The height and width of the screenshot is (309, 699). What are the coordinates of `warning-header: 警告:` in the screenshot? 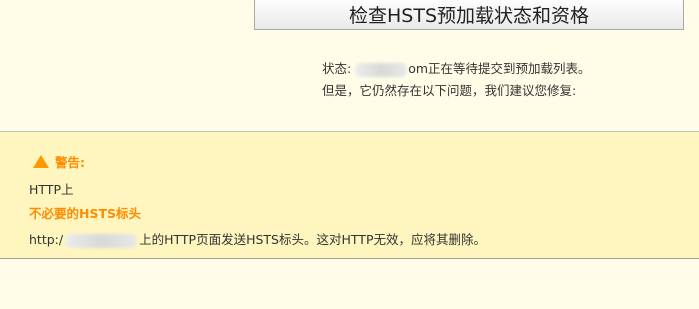 It's located at (59, 161).